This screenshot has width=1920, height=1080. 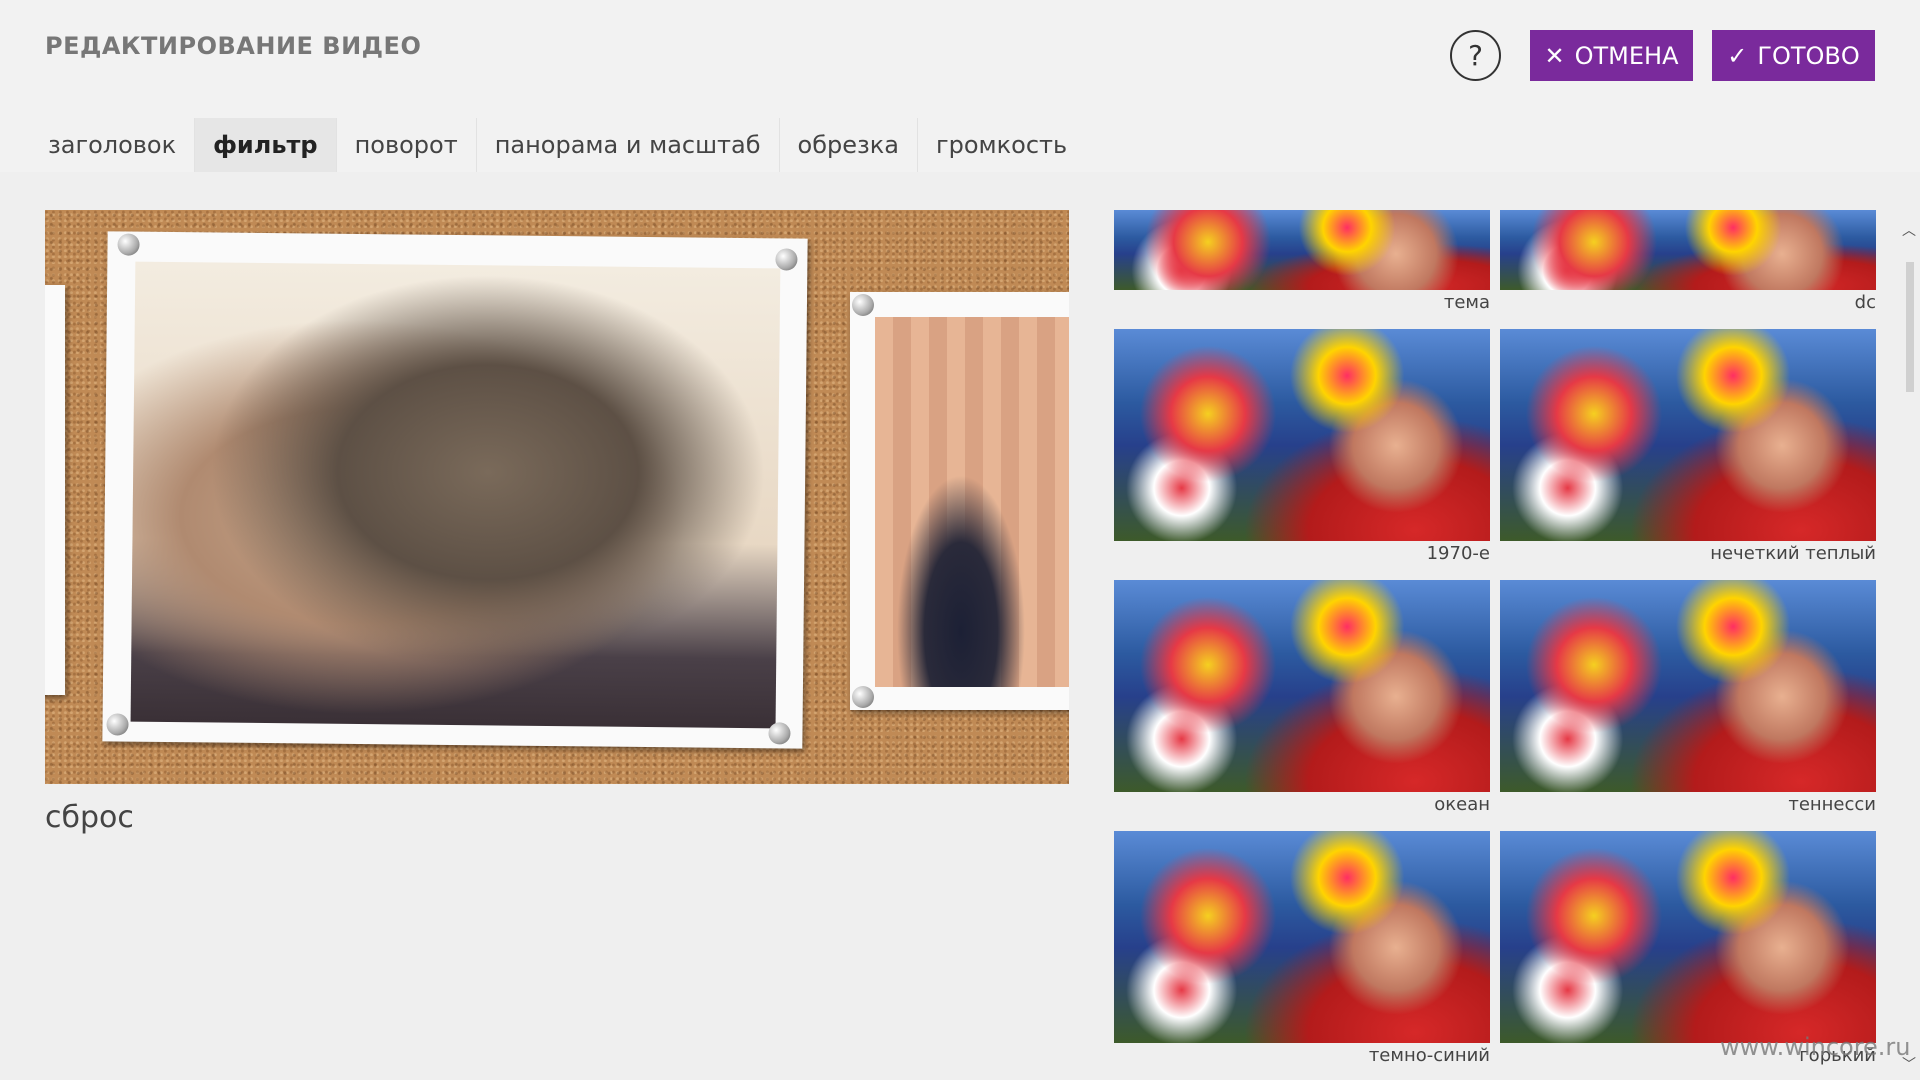 What do you see at coordinates (1458, 553) in the screenshot?
I see `filter-label: 1970-е` at bounding box center [1458, 553].